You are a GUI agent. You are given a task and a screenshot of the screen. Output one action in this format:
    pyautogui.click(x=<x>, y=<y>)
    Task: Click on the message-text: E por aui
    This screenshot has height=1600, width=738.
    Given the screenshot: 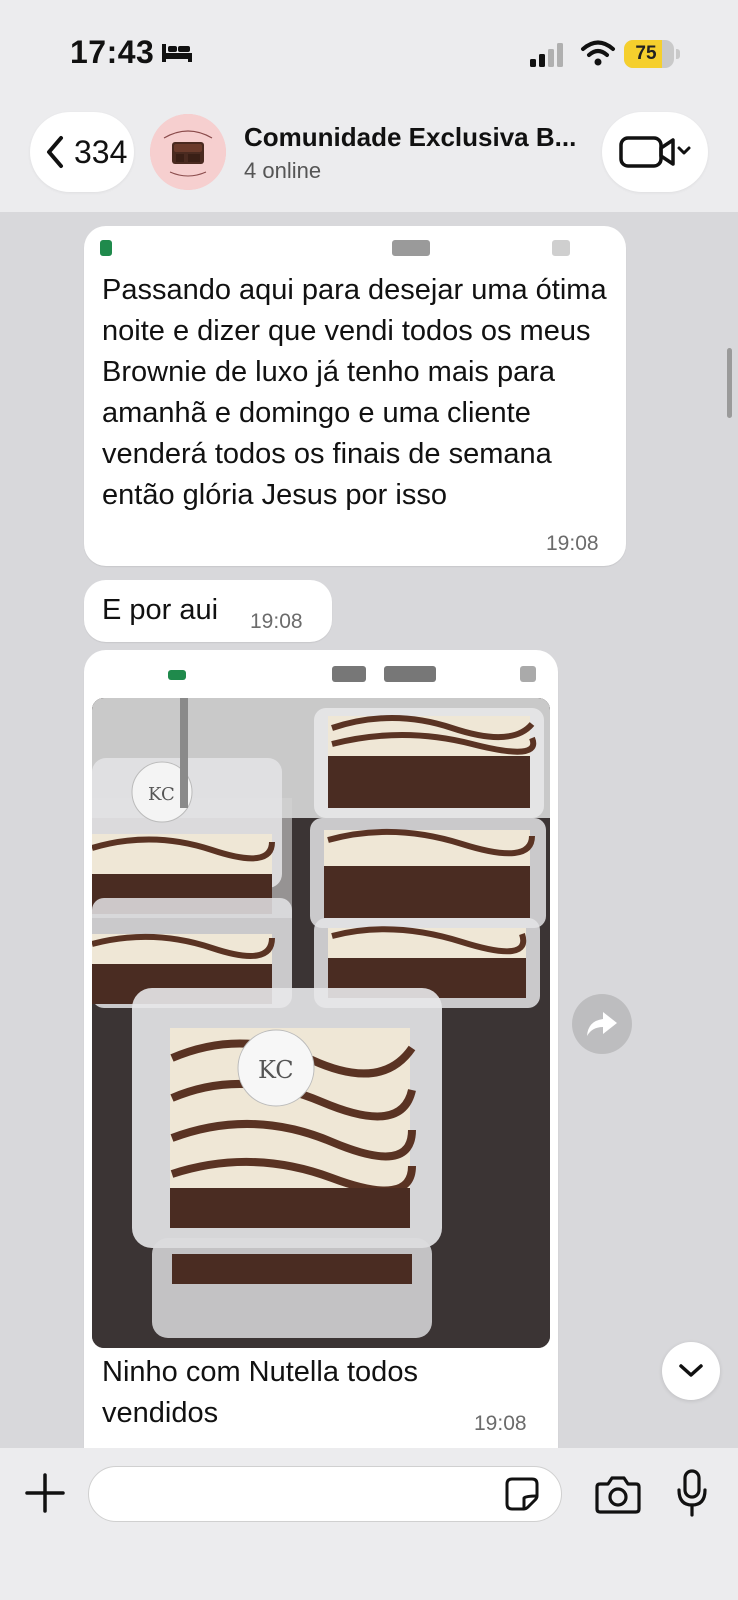 What is the action you would take?
    pyautogui.click(x=160, y=610)
    